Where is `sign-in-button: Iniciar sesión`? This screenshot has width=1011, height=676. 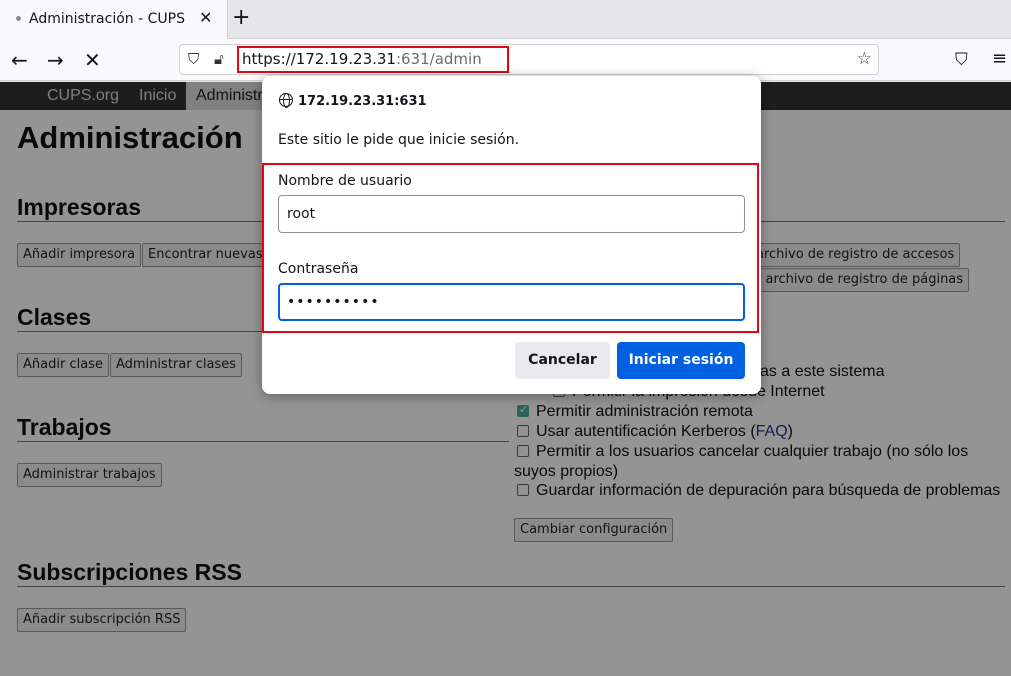
sign-in-button: Iniciar sesión is located at coordinates (681, 360).